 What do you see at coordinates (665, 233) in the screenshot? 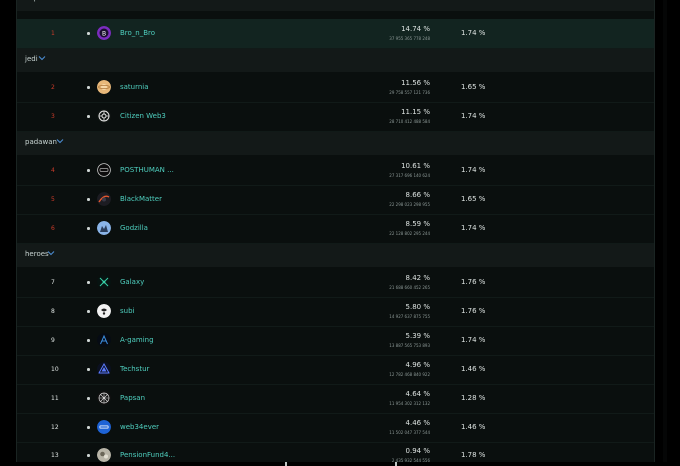
I see `scrollbar-track` at bounding box center [665, 233].